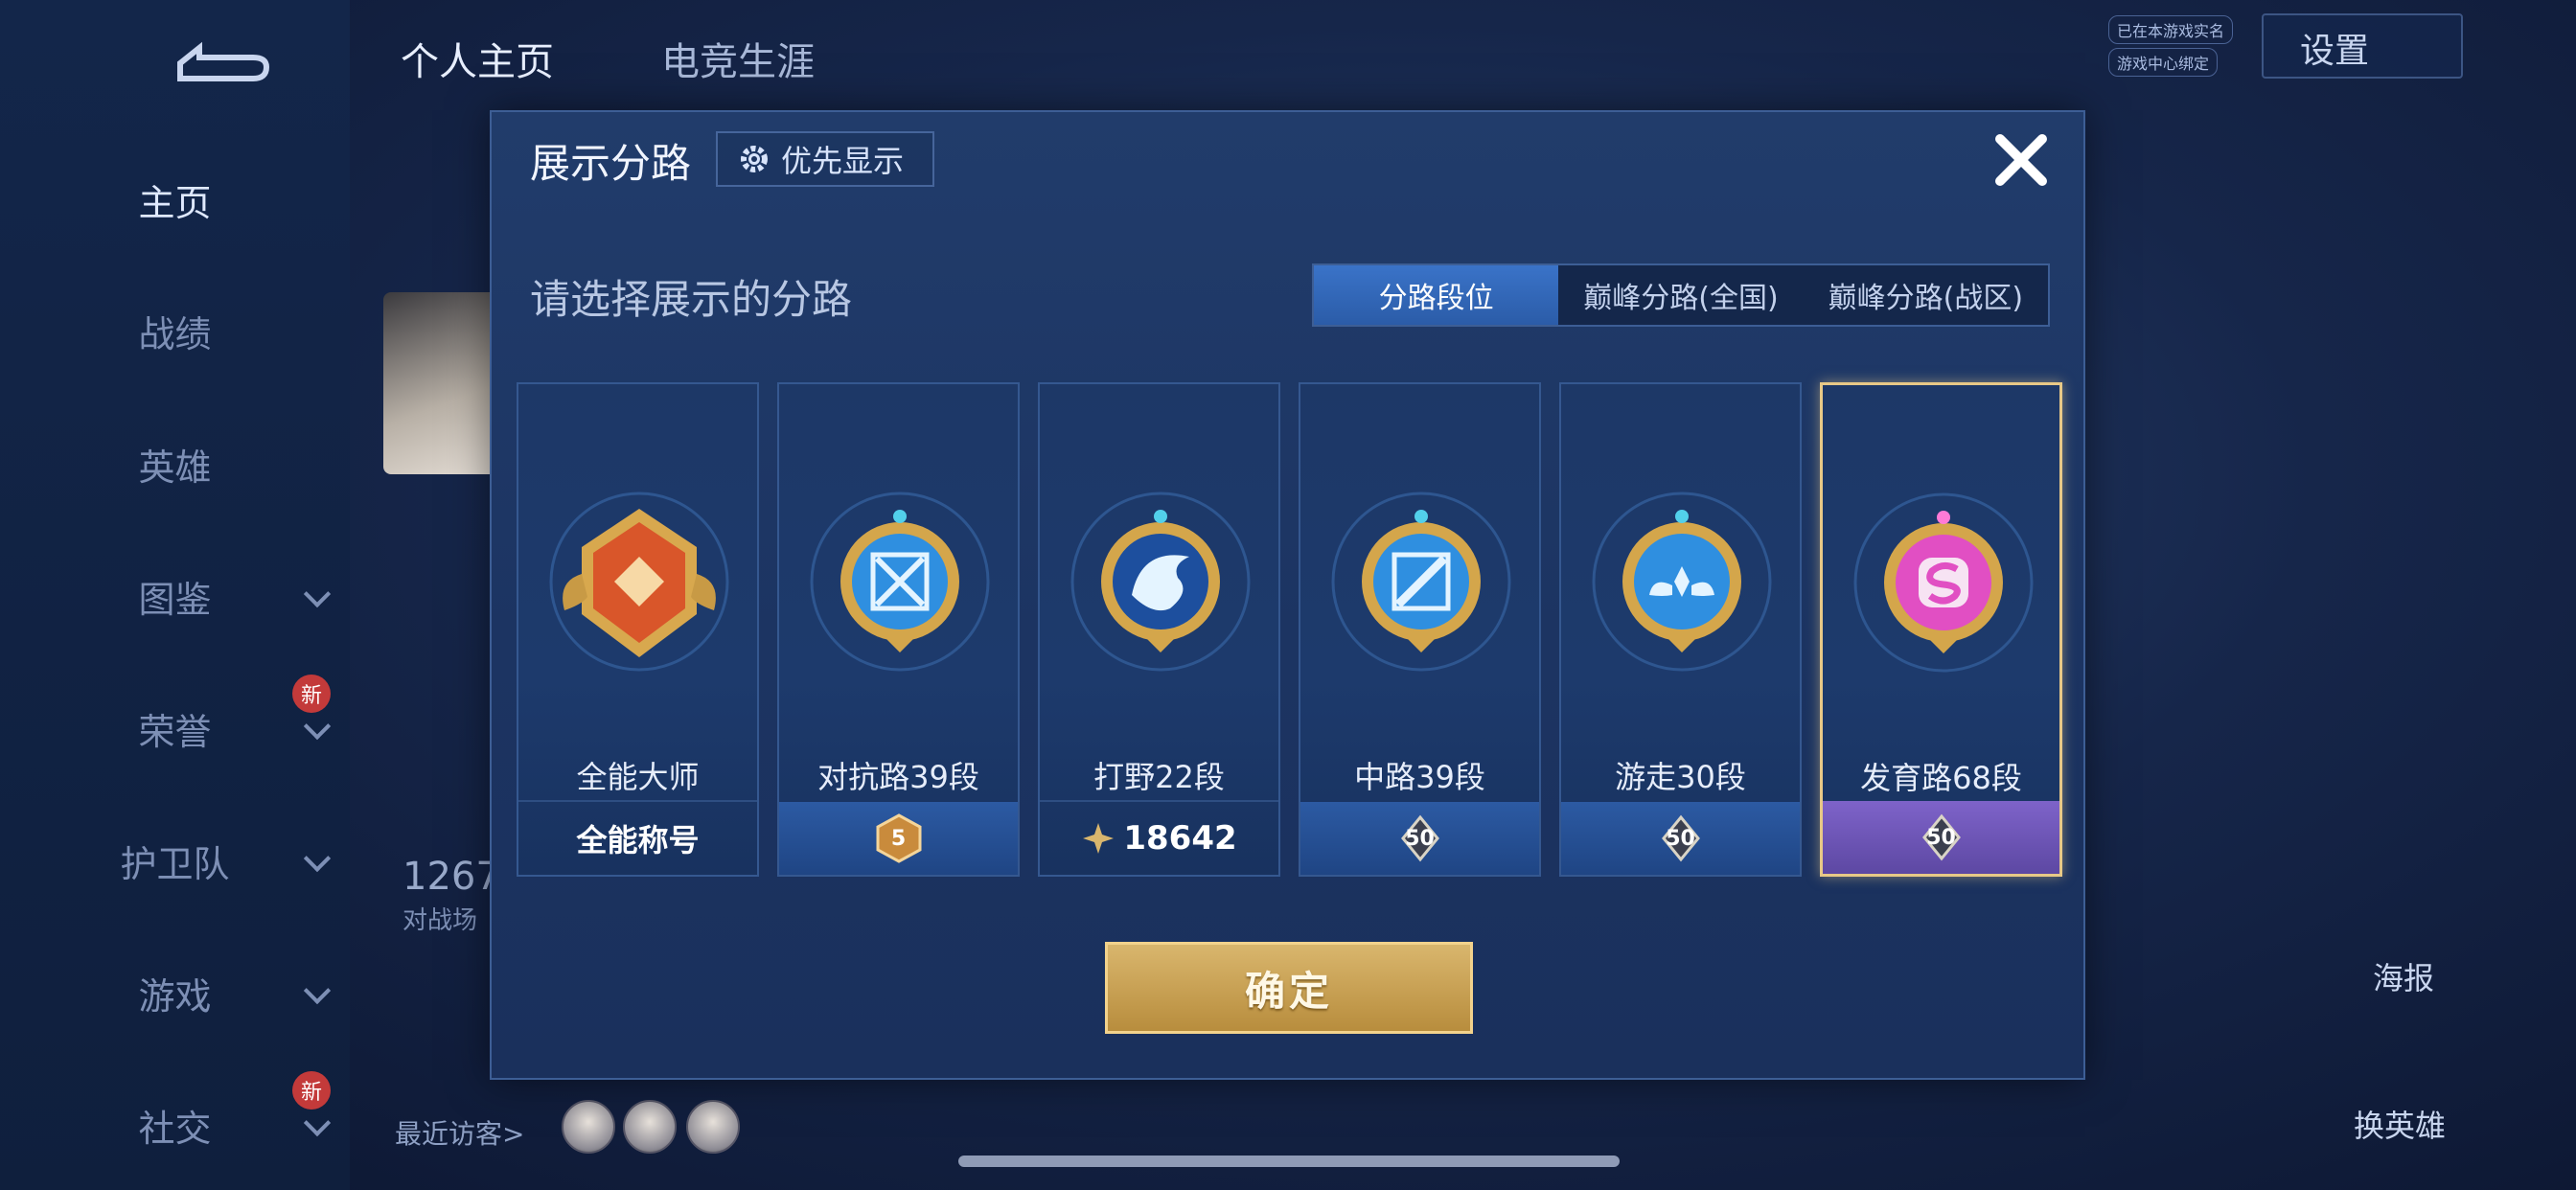 This screenshot has width=2576, height=1190. I want to click on lane-card-allround: 全能大师 全能称号, so click(638, 630).